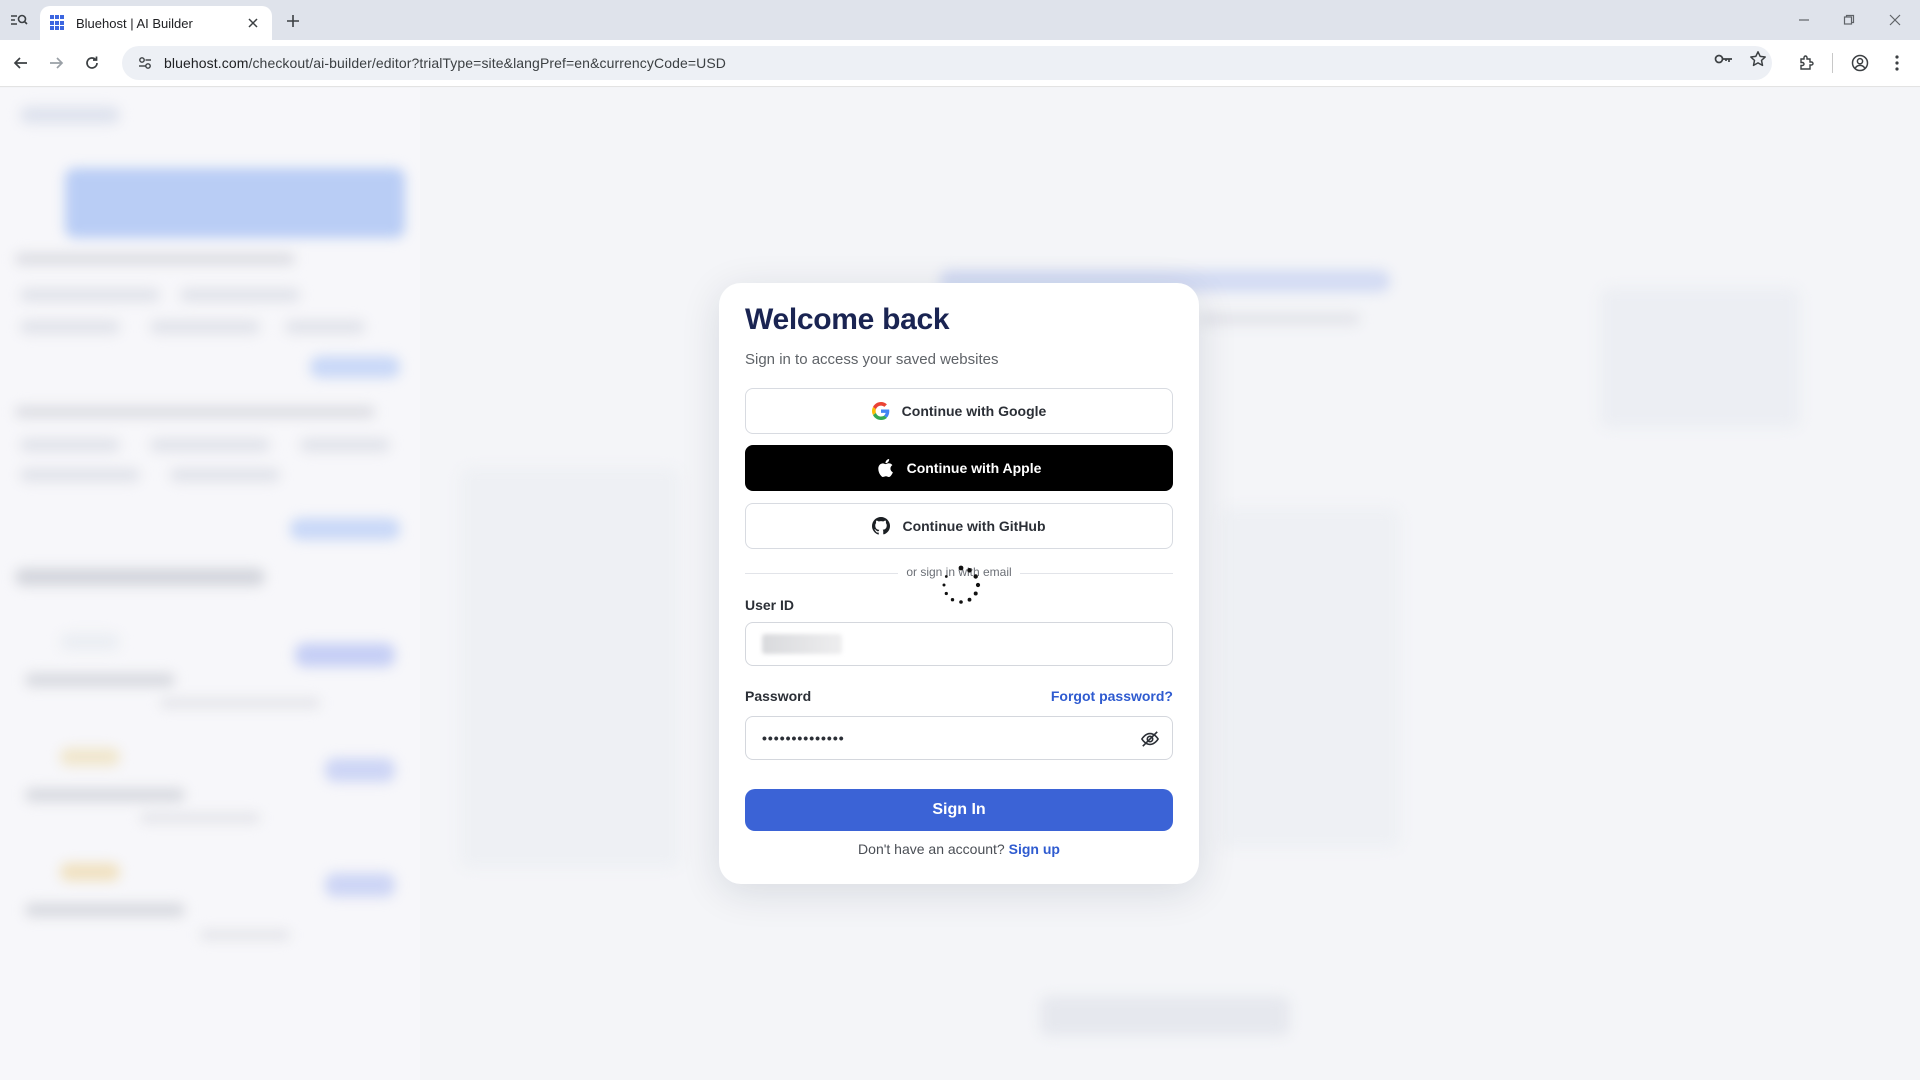 The image size is (1920, 1080). I want to click on continue-with-apple-button: Continue with Apple, so click(959, 468).